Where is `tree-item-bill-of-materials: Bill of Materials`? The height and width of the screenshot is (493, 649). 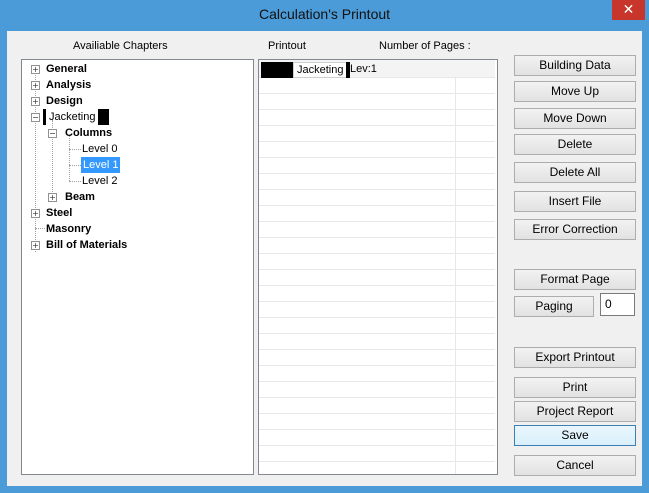
tree-item-bill-of-materials: Bill of Materials is located at coordinates (86, 245).